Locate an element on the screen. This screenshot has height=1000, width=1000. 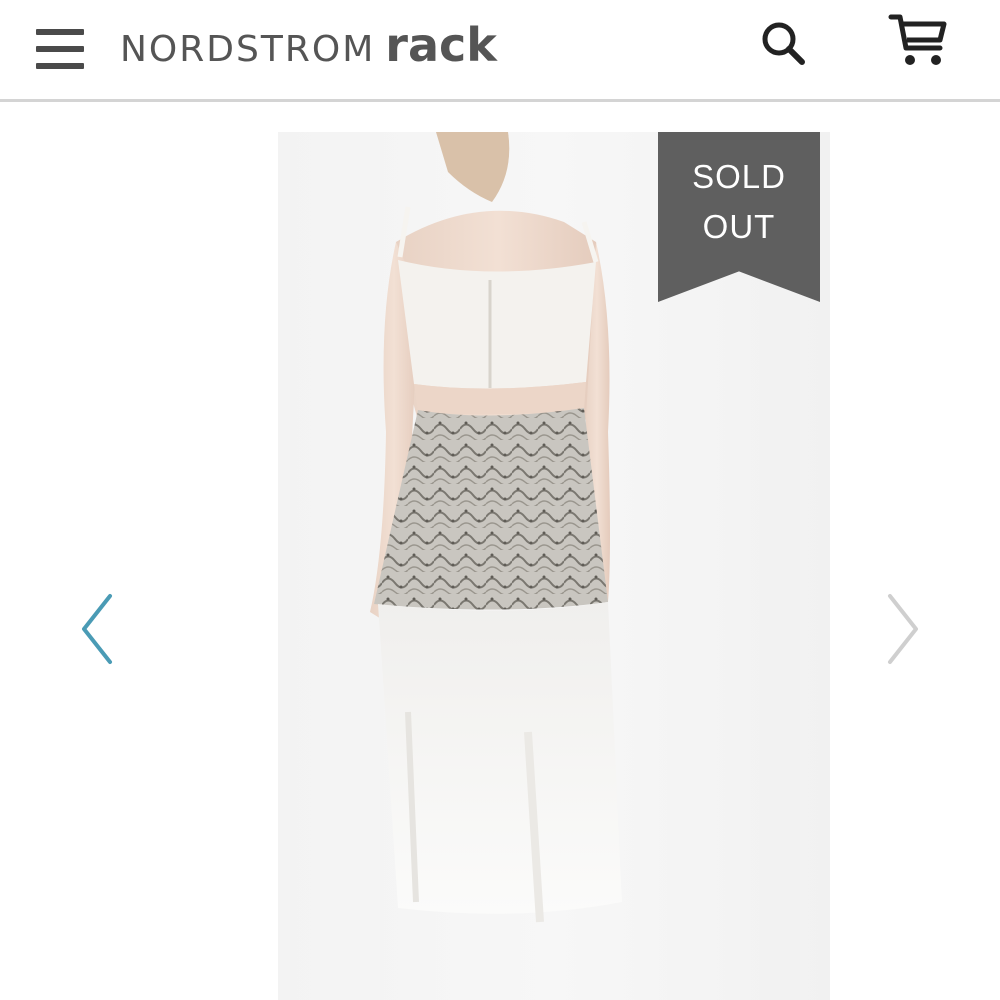
cart-button is located at coordinates (918, 40).